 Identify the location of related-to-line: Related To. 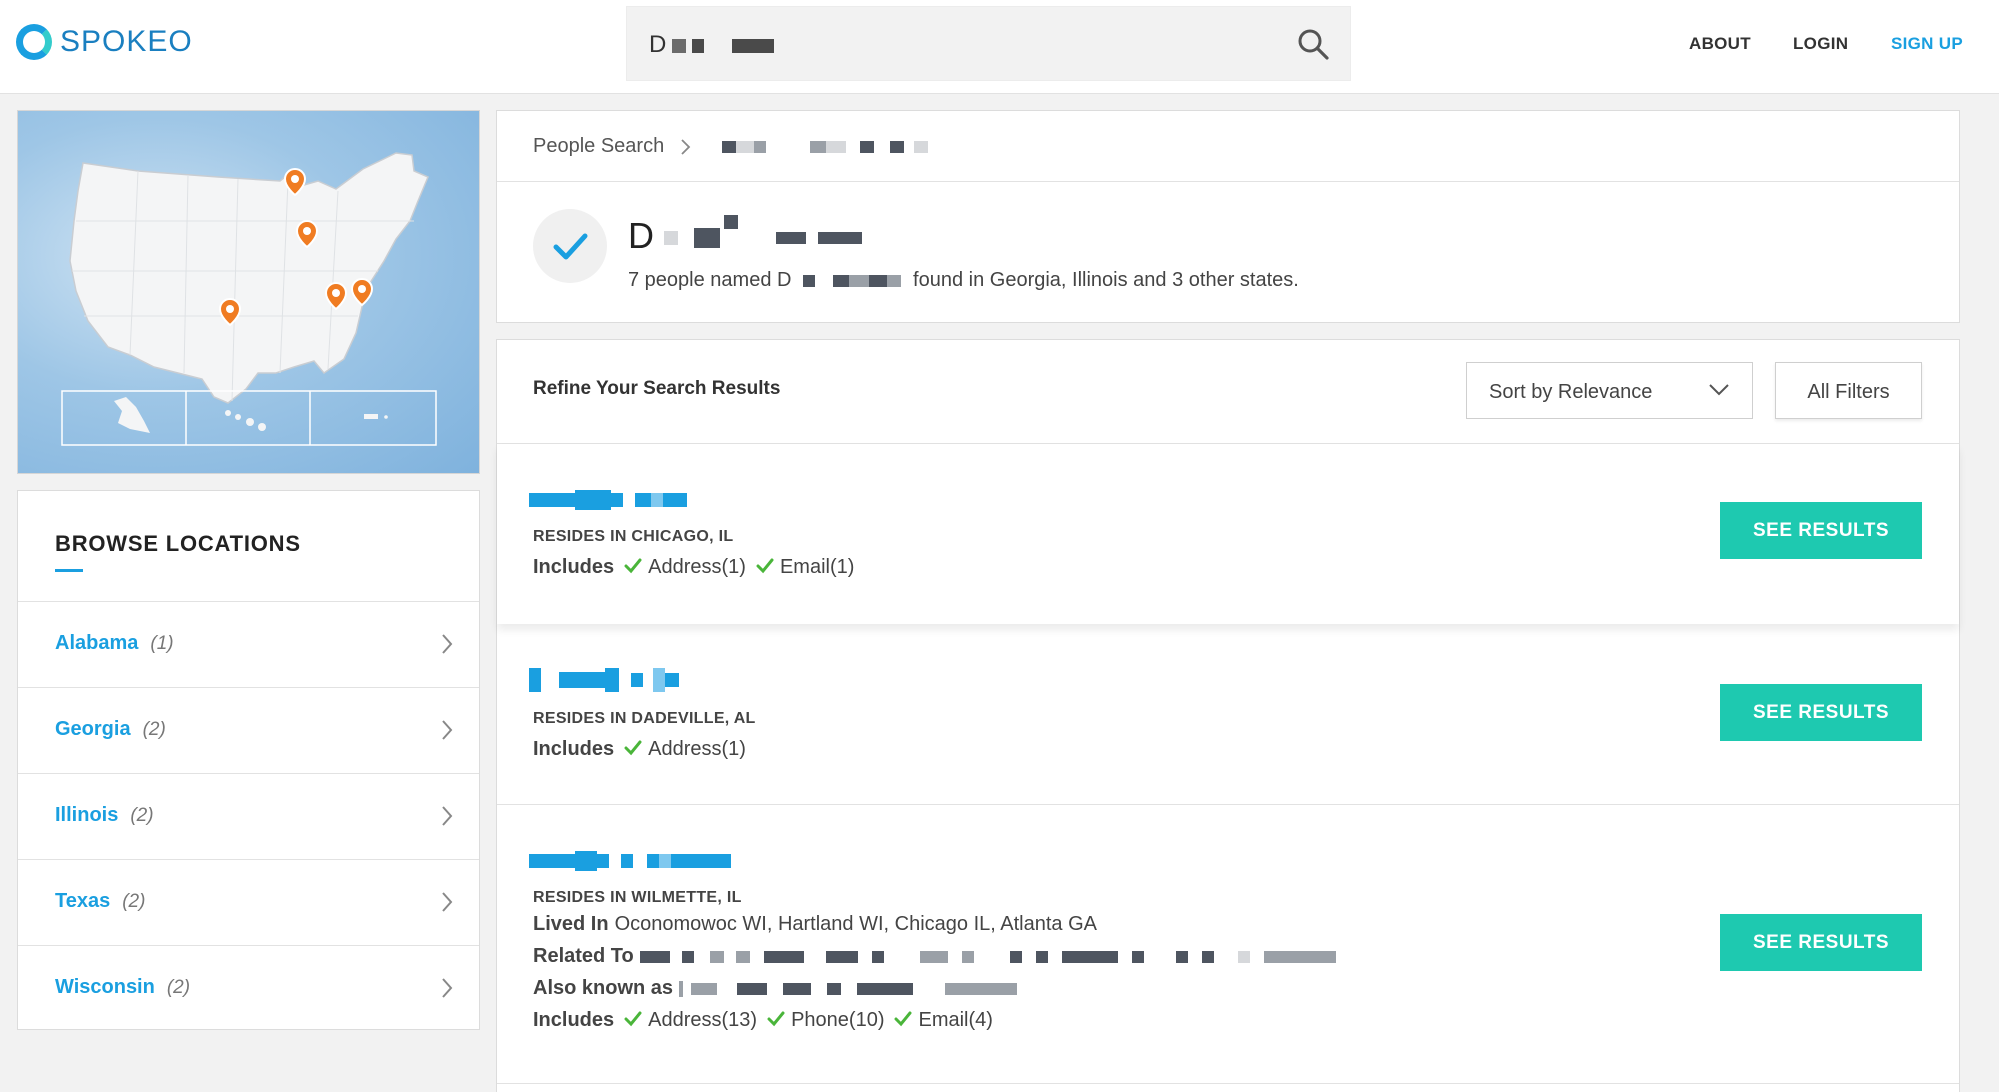
(934, 956).